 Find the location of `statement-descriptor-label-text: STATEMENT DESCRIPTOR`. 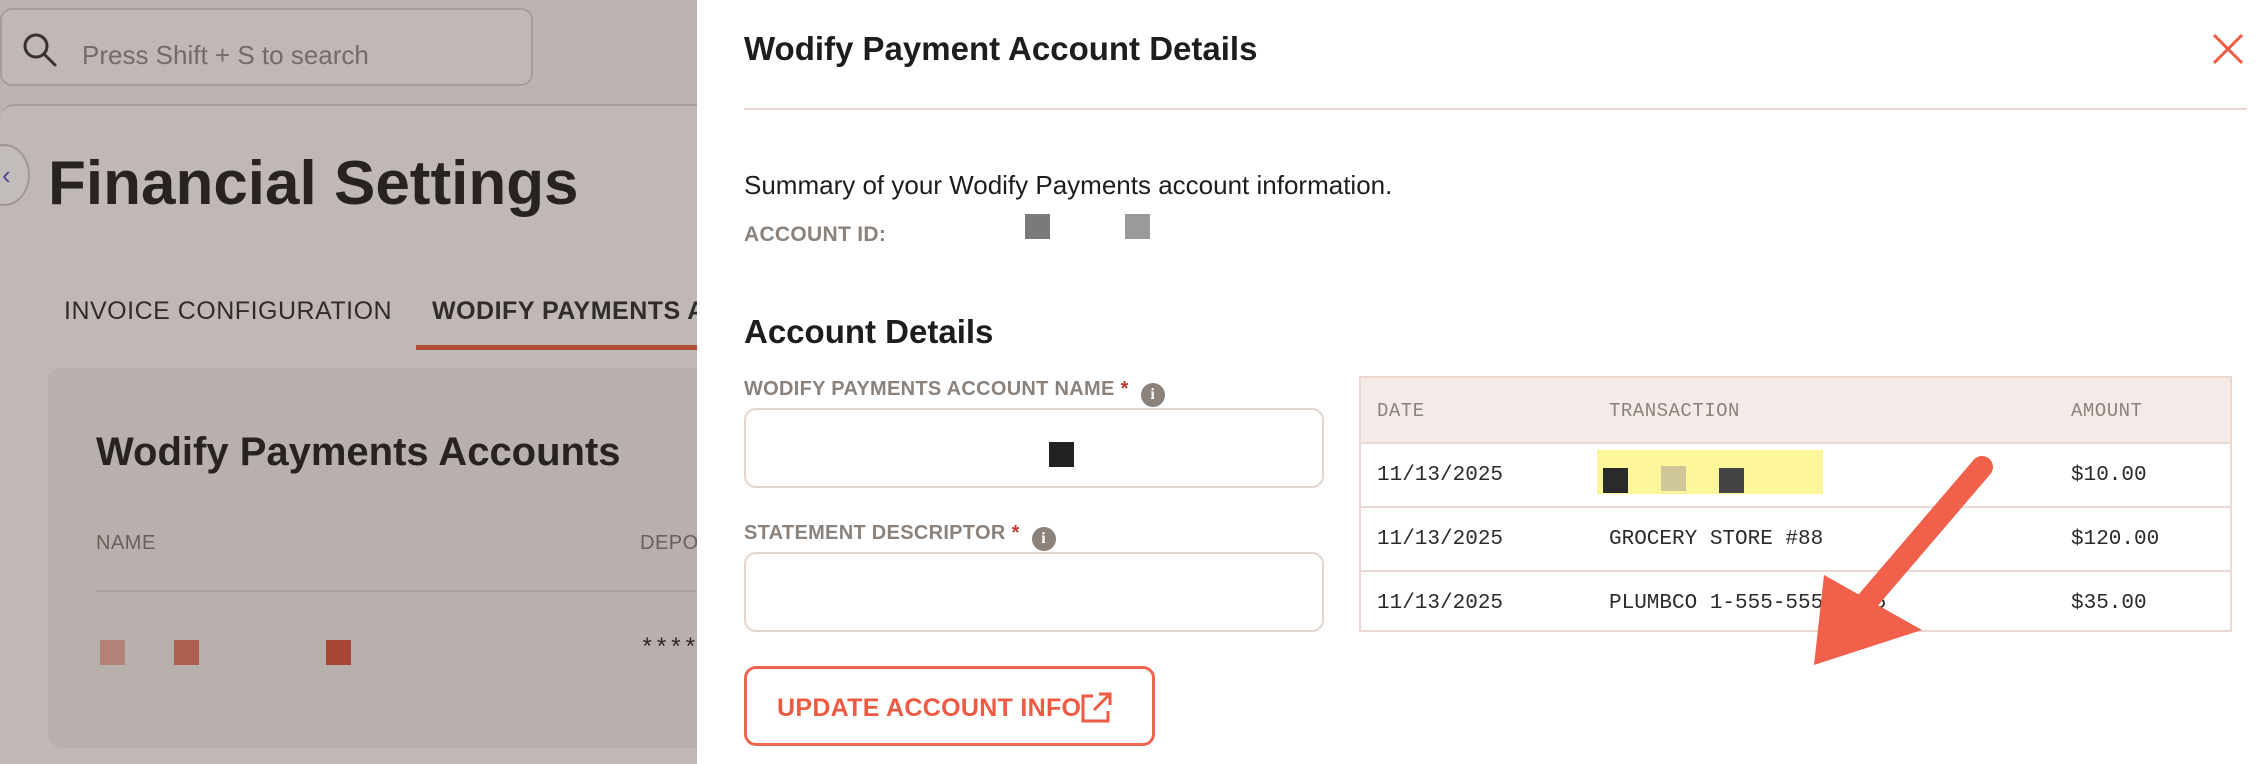

statement-descriptor-label-text: STATEMENT DESCRIPTOR is located at coordinates (875, 533).